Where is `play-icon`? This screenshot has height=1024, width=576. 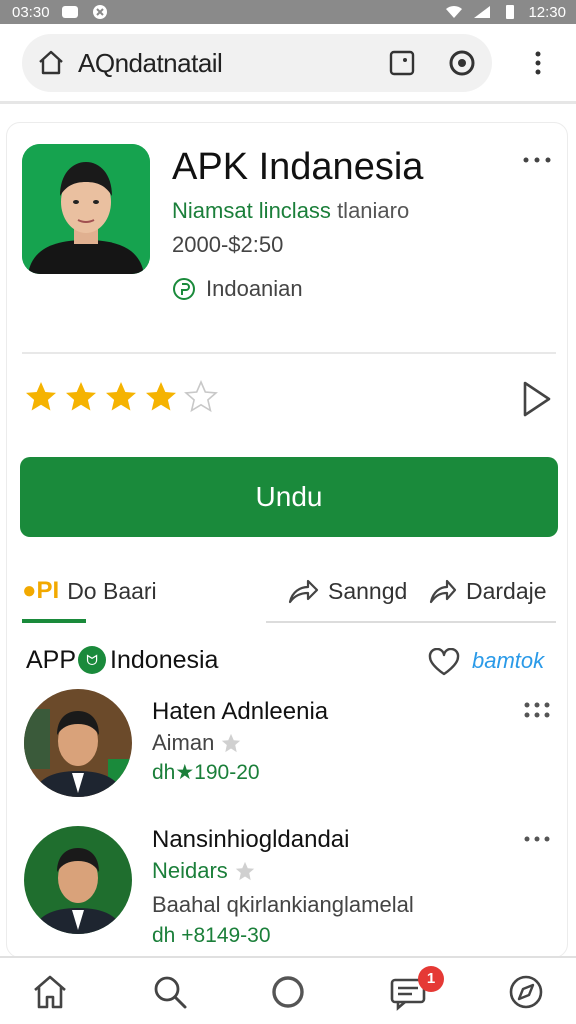 play-icon is located at coordinates (536, 399).